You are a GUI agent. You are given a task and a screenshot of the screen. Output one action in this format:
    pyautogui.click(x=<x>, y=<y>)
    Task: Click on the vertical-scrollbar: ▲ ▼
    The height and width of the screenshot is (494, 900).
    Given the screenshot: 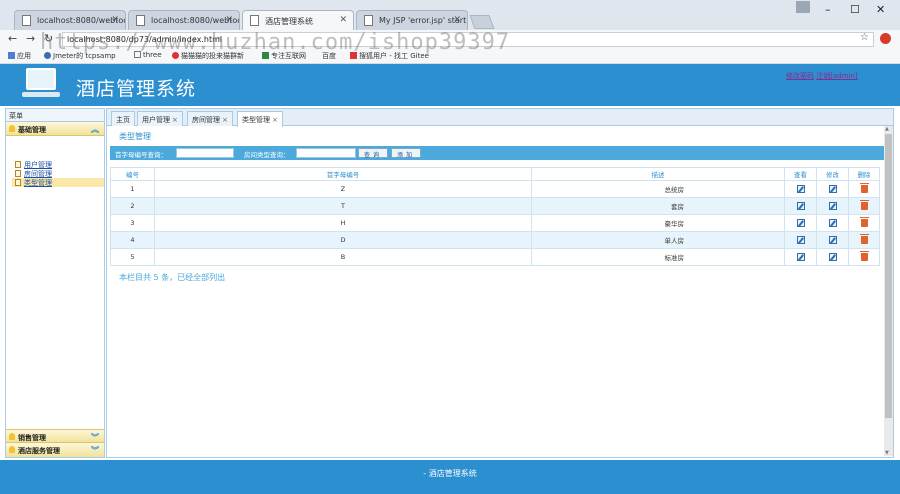 What is the action you would take?
    pyautogui.click(x=888, y=291)
    